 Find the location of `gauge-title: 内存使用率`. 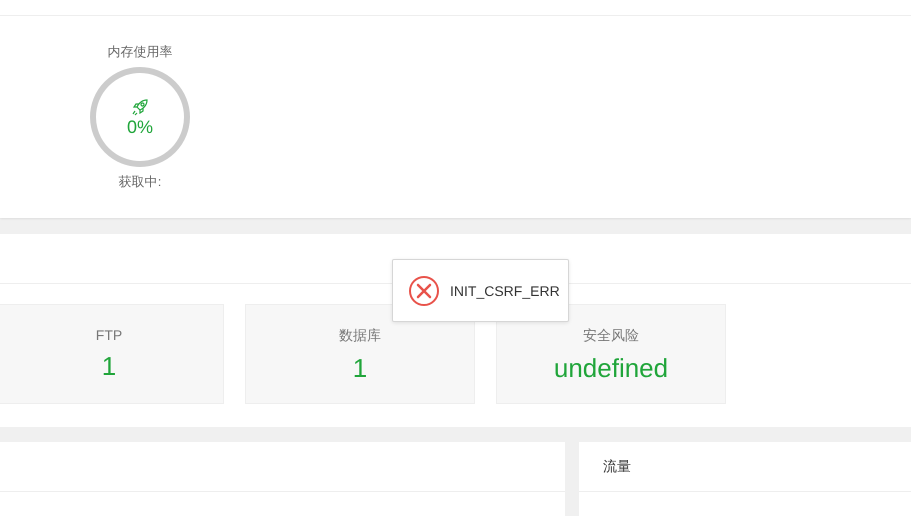

gauge-title: 内存使用率 is located at coordinates (140, 52).